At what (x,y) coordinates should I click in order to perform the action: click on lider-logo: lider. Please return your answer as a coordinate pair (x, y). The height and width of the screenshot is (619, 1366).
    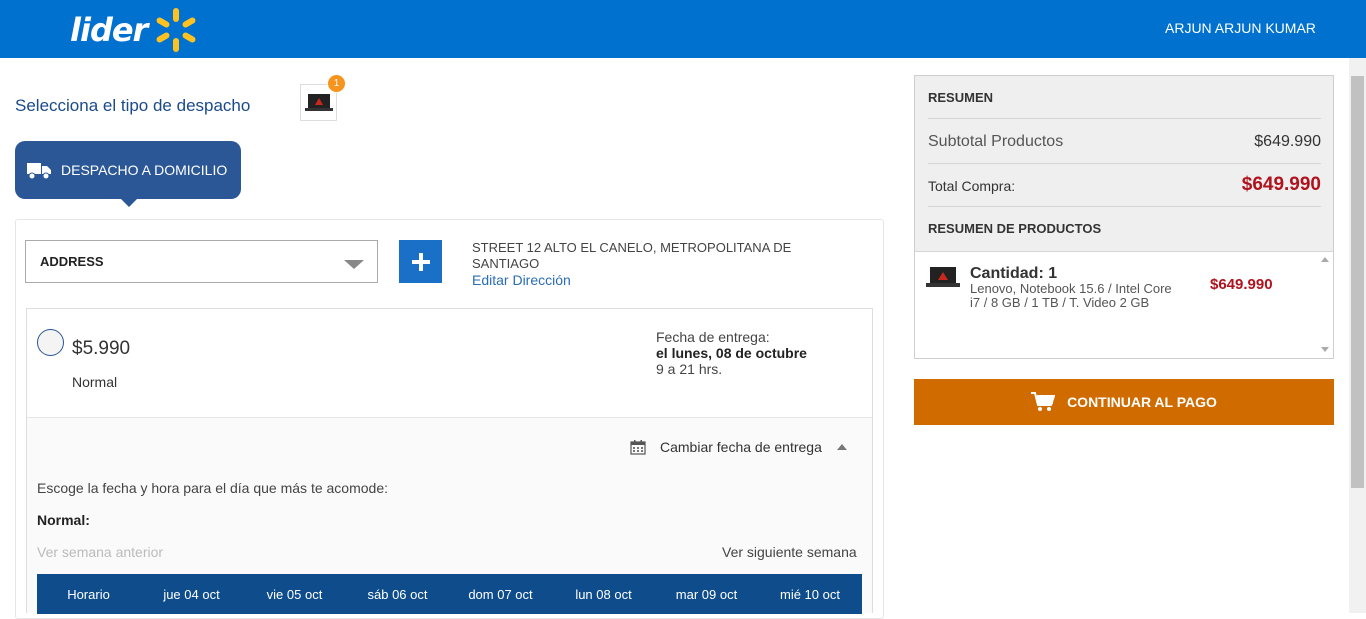
    Looking at the image, I should click on (135, 30).